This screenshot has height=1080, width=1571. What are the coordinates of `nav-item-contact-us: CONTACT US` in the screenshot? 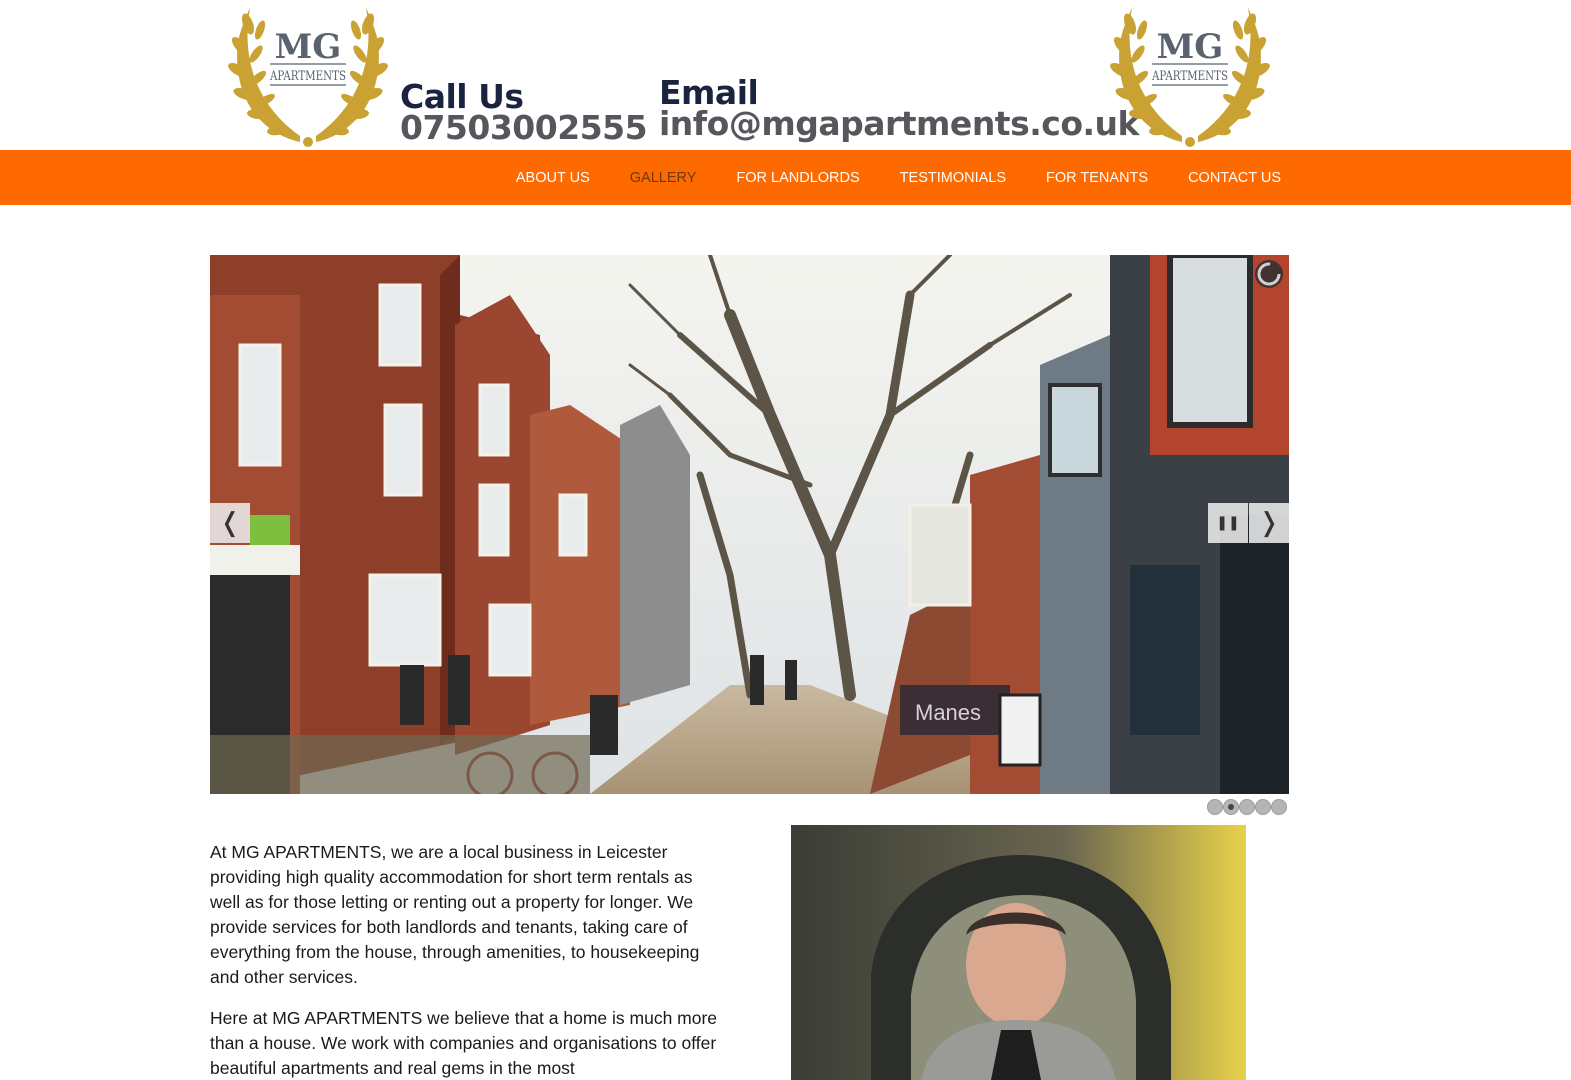 It's located at (1234, 178).